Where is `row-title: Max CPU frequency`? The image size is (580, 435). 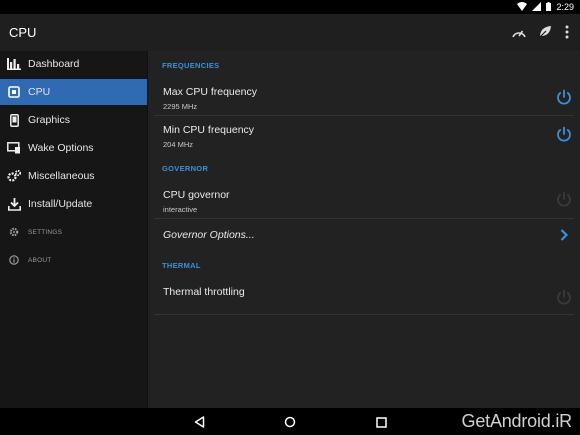 row-title: Max CPU frequency is located at coordinates (210, 92).